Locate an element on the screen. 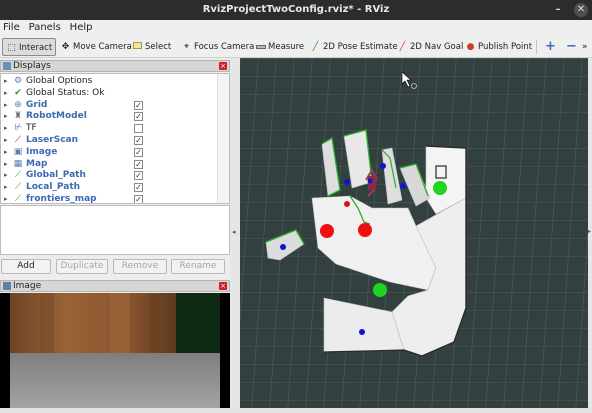 The image size is (592, 413). image-icon: ▣ is located at coordinates (18, 151).